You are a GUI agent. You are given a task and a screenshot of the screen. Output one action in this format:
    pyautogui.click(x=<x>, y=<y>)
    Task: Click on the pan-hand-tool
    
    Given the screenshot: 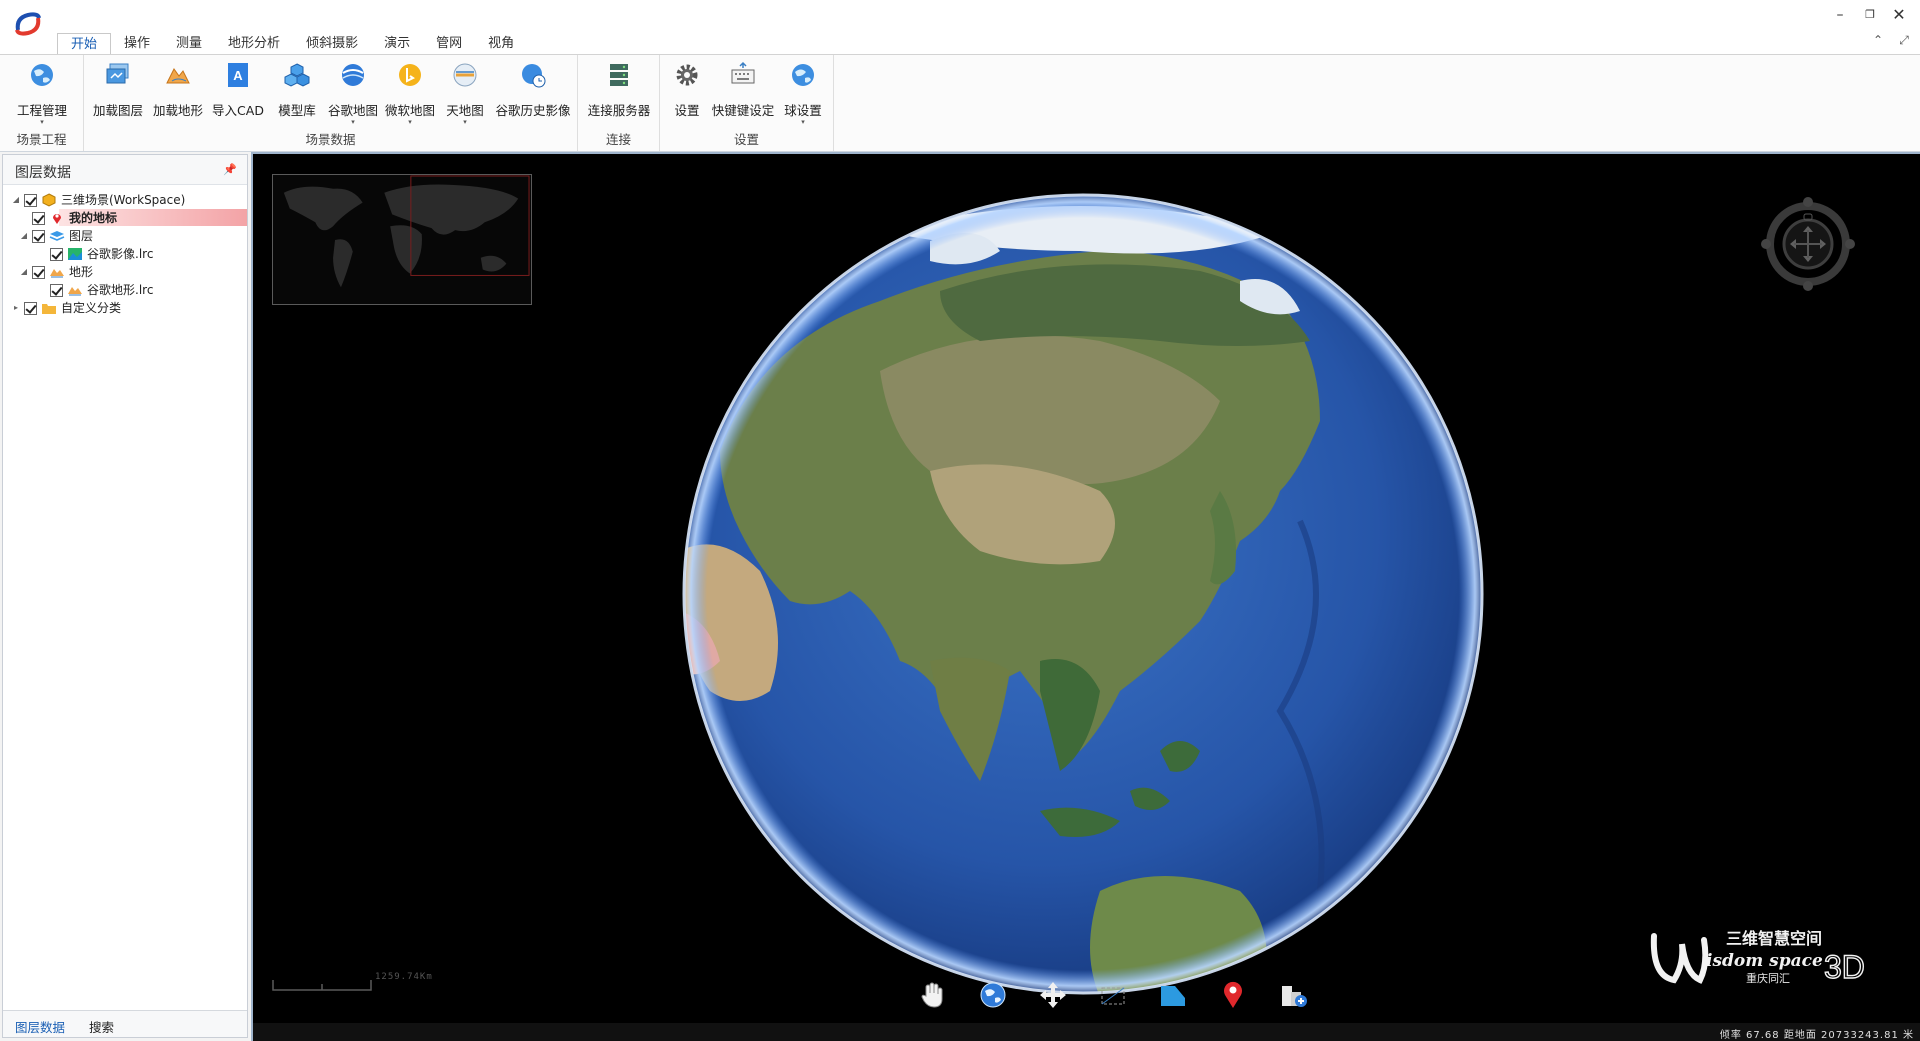 What is the action you would take?
    pyautogui.click(x=933, y=995)
    